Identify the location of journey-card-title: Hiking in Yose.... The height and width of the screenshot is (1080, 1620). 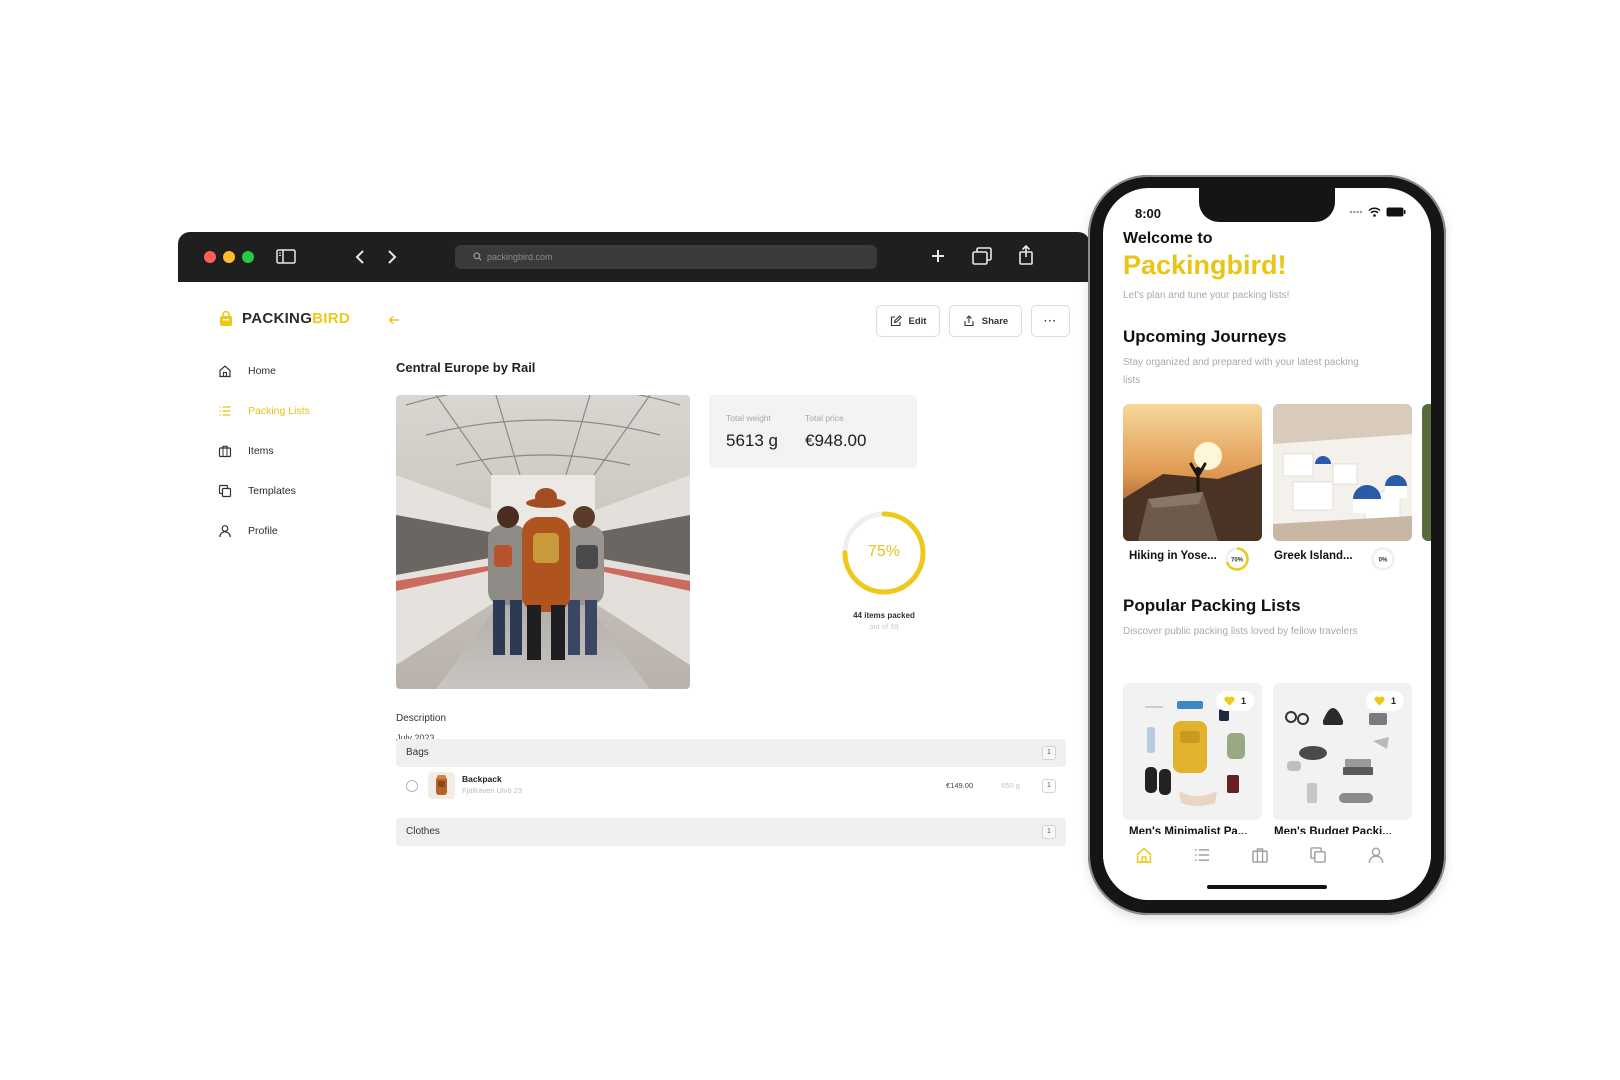
(1173, 556).